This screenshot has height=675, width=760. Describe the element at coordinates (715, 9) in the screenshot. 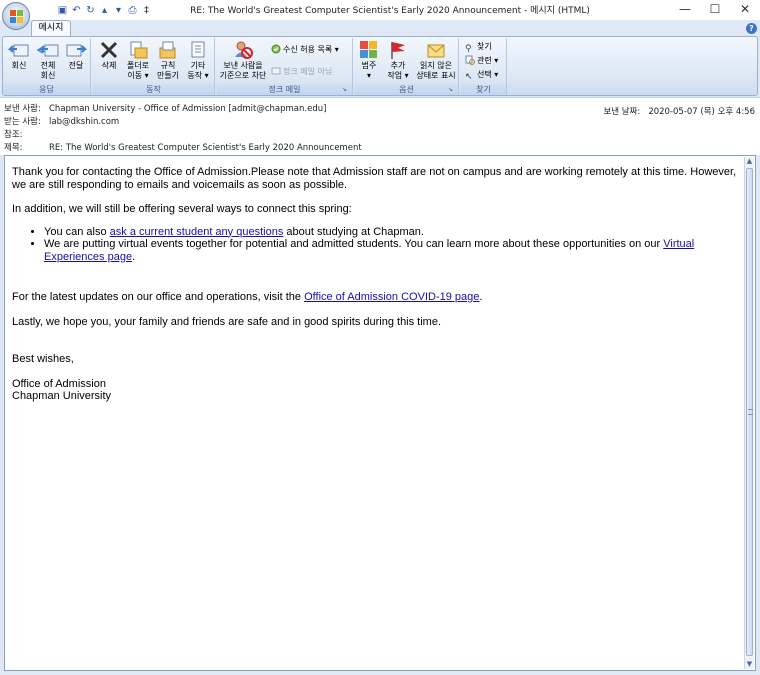

I see `maximize-button: ☐` at that location.